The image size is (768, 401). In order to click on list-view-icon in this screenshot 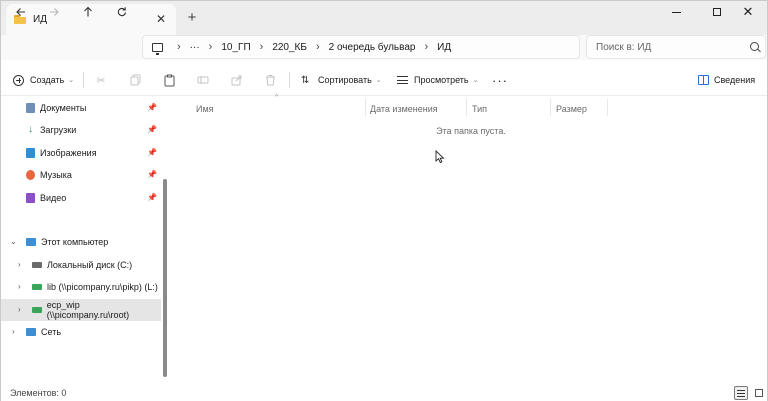, I will do `click(741, 393)`.